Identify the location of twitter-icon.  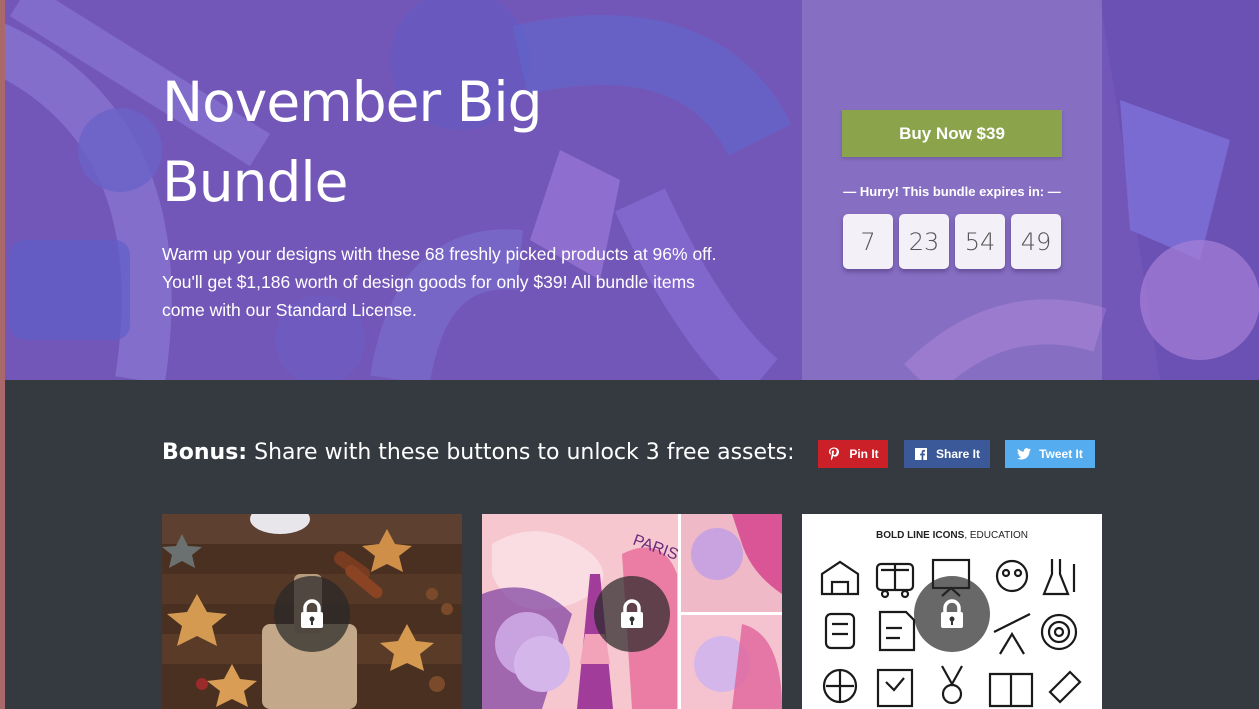
(1024, 454).